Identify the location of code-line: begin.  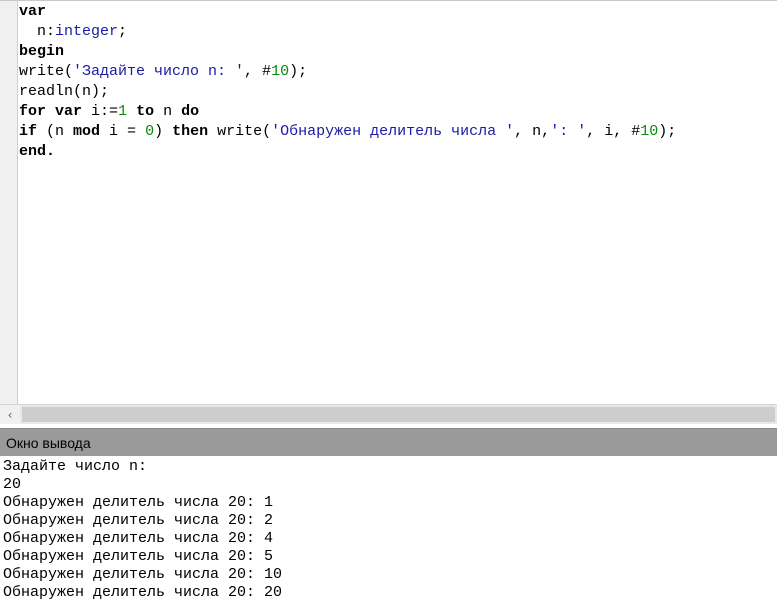
(398, 52).